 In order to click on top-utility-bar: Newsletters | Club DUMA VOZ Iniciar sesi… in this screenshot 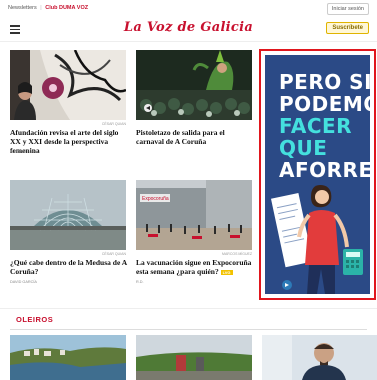, I will do `click(188, 9)`.